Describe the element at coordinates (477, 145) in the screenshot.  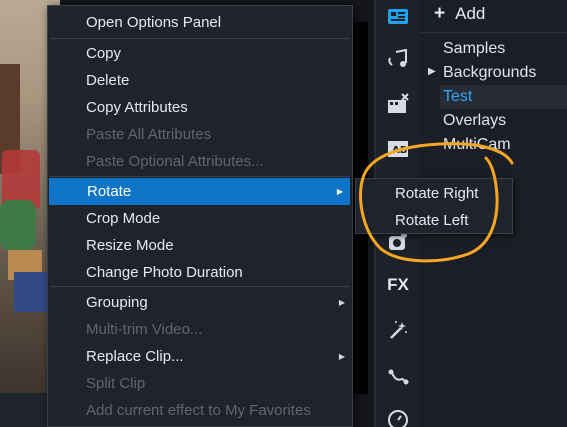
I see `tree-item-multicam: MultiCam` at that location.